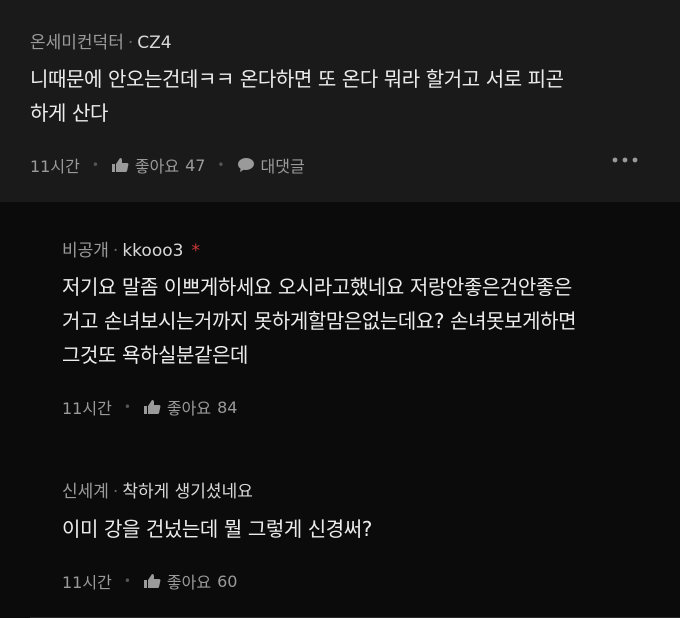  I want to click on reply-author: kkooo3, so click(152, 251).